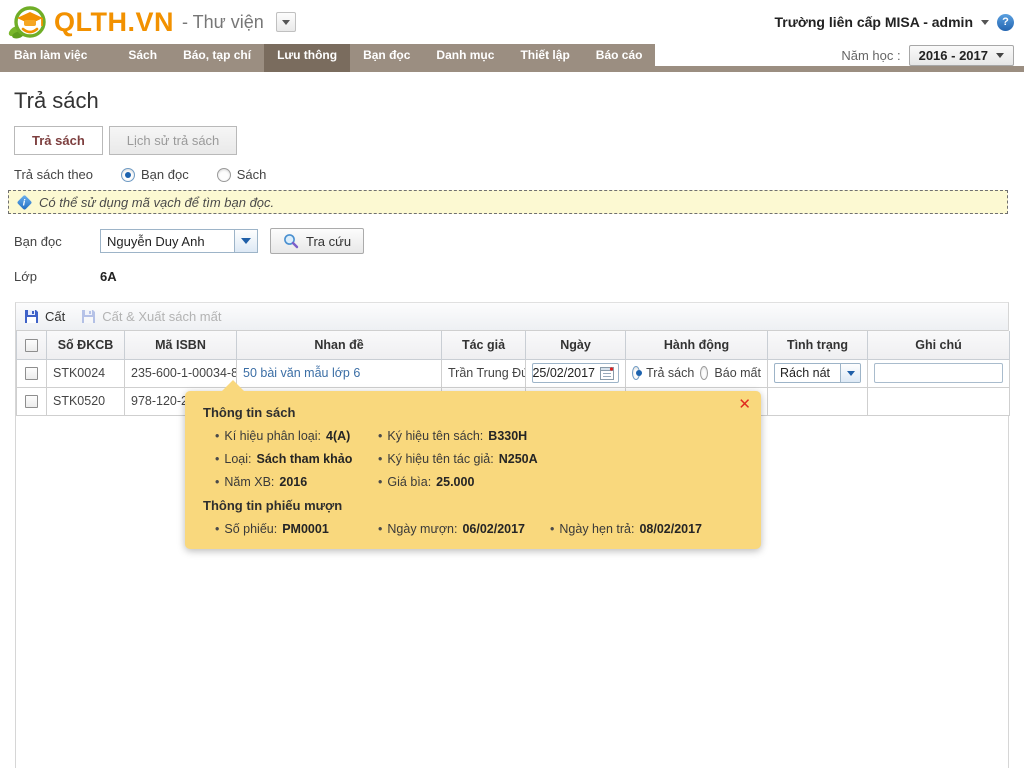  Describe the element at coordinates (575, 345) in the screenshot. I see `col-header-date: Ngày` at that location.